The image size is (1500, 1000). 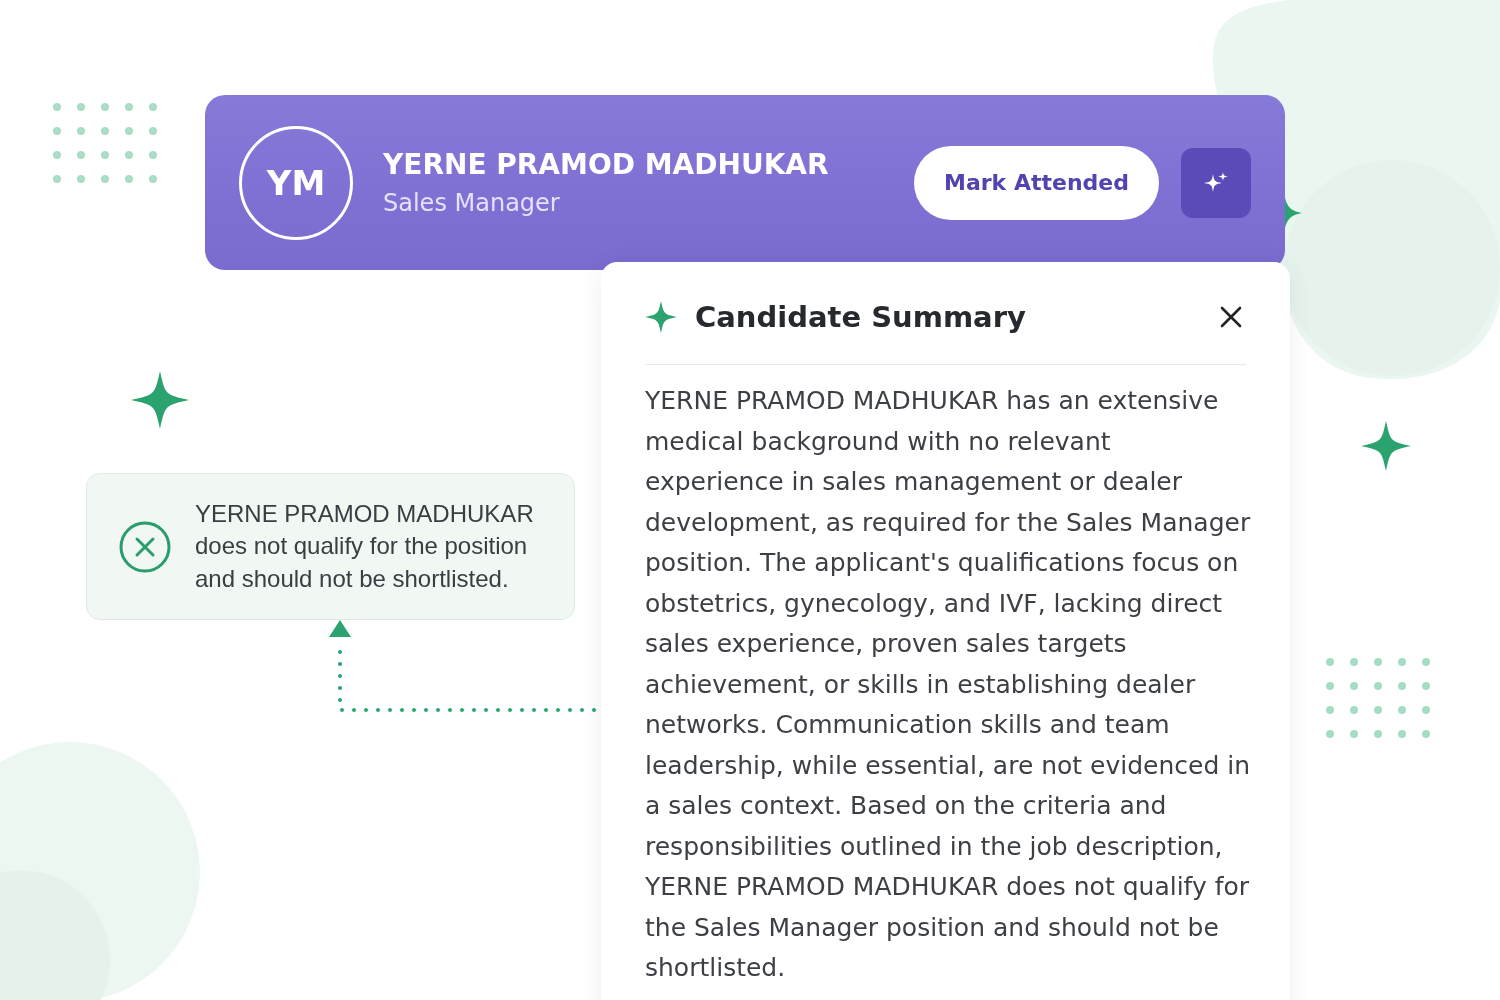 I want to click on close-icon, so click(x=1231, y=317).